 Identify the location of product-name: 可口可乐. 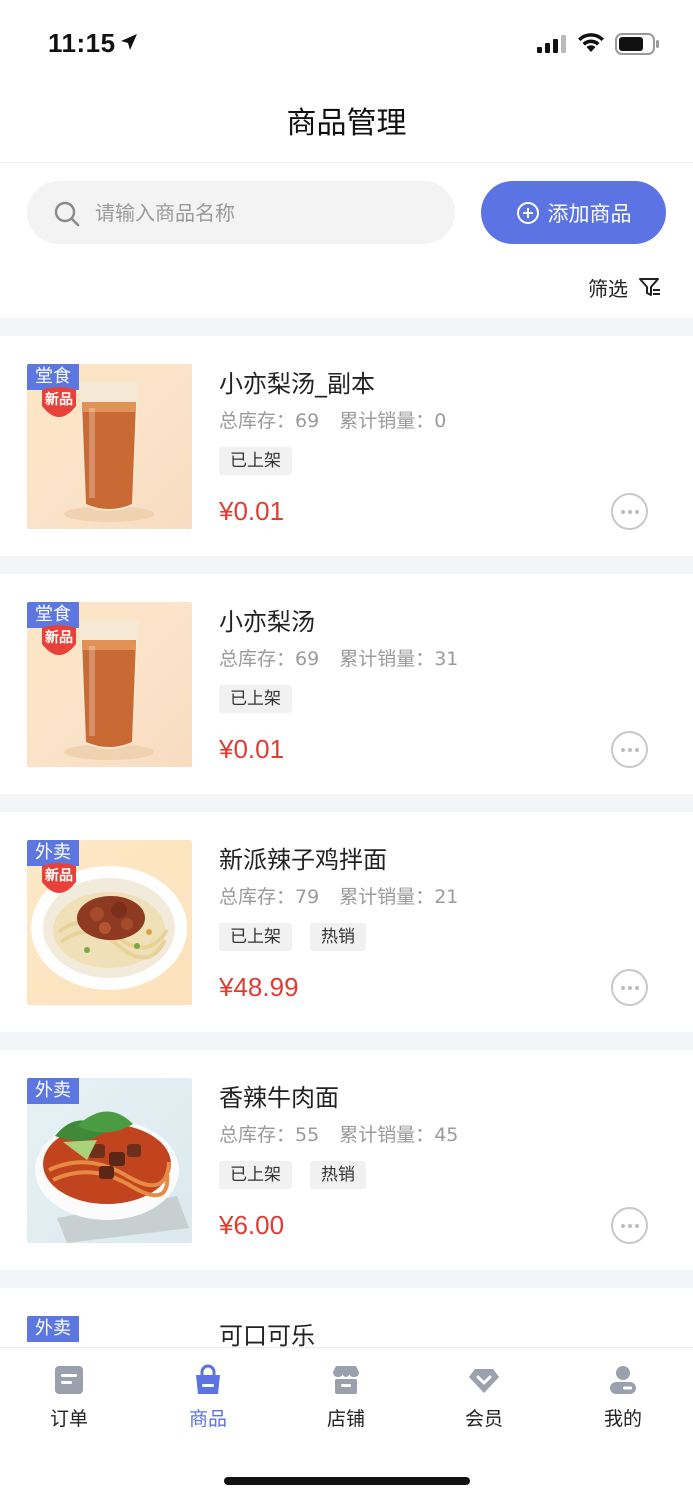
(267, 1334).